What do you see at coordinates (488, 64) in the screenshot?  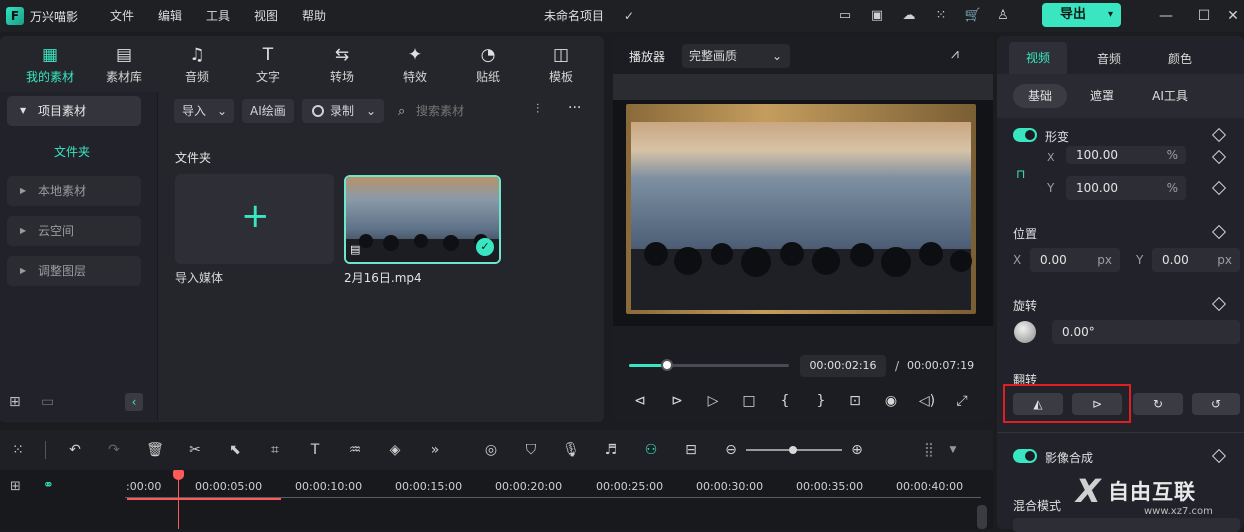 I see `tab-stickers: ◔ 贴纸` at bounding box center [488, 64].